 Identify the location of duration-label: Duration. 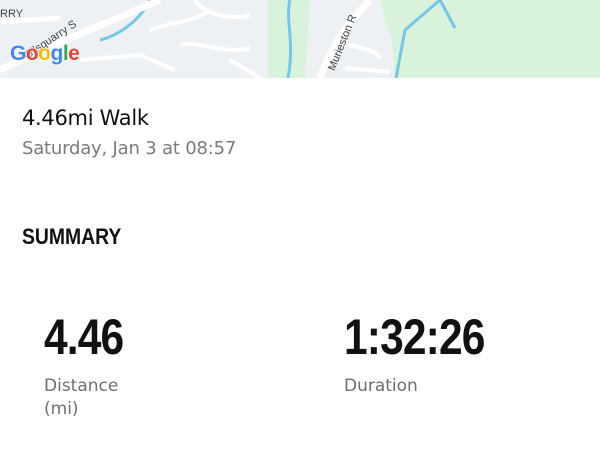
(381, 386).